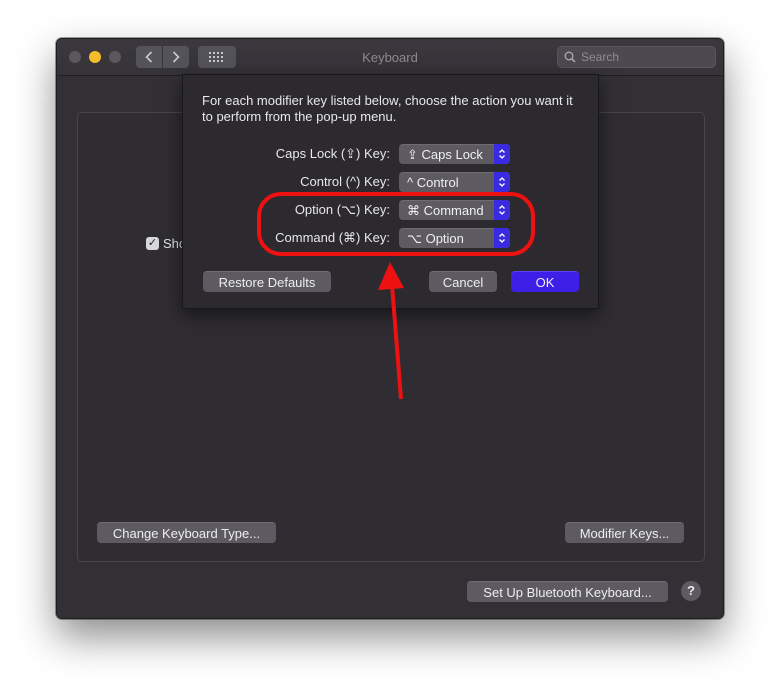 Image resolution: width=780 pixels, height=693 pixels. I want to click on search-icon, so click(570, 57).